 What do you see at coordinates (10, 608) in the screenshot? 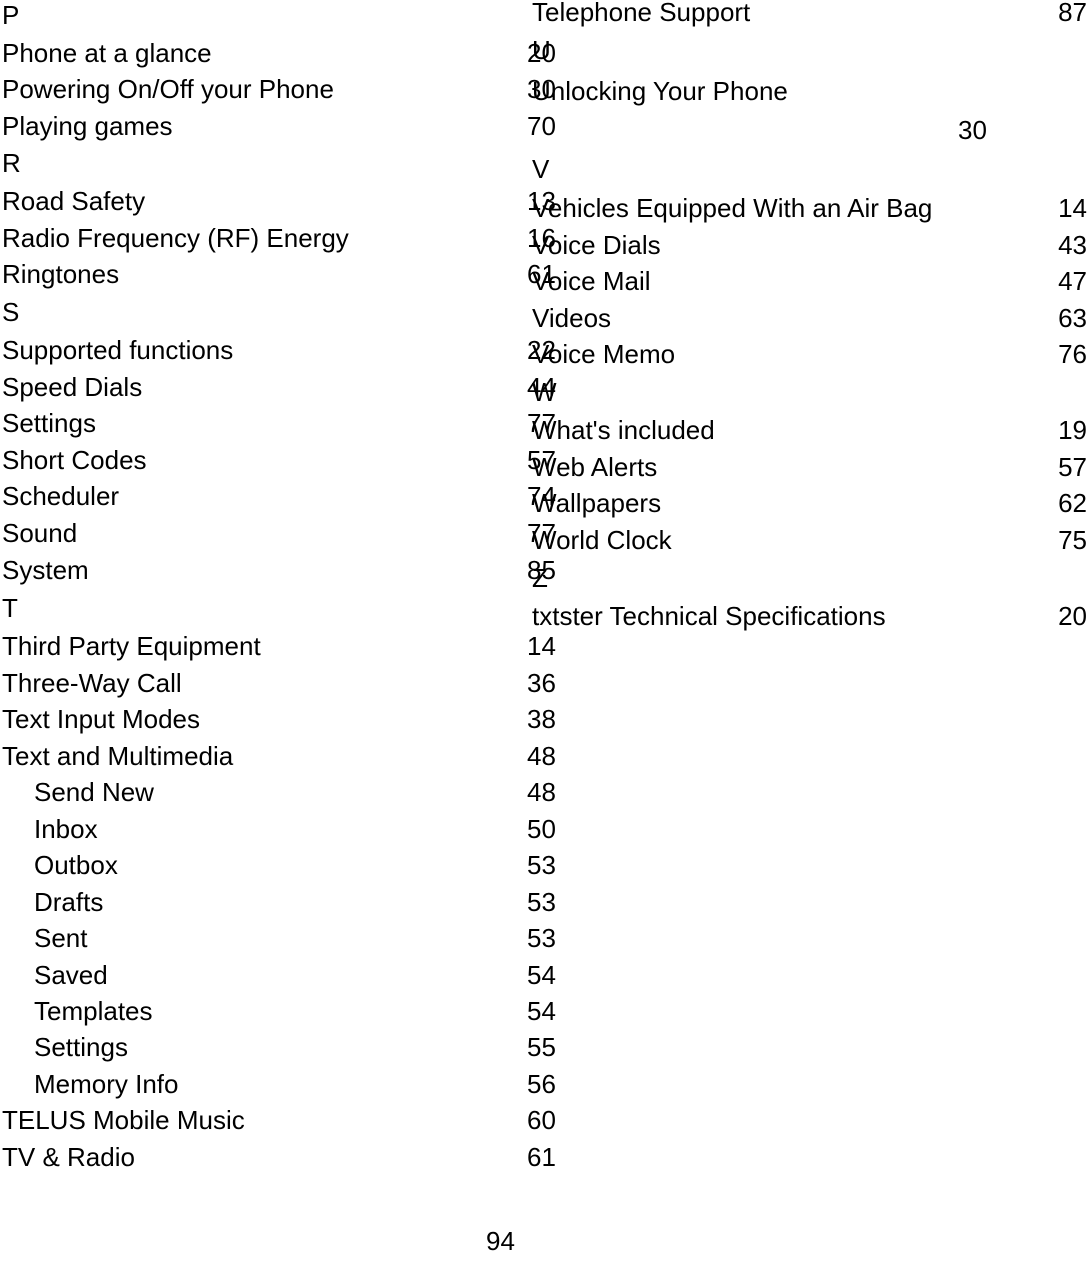
I see `index-section-letter: T` at bounding box center [10, 608].